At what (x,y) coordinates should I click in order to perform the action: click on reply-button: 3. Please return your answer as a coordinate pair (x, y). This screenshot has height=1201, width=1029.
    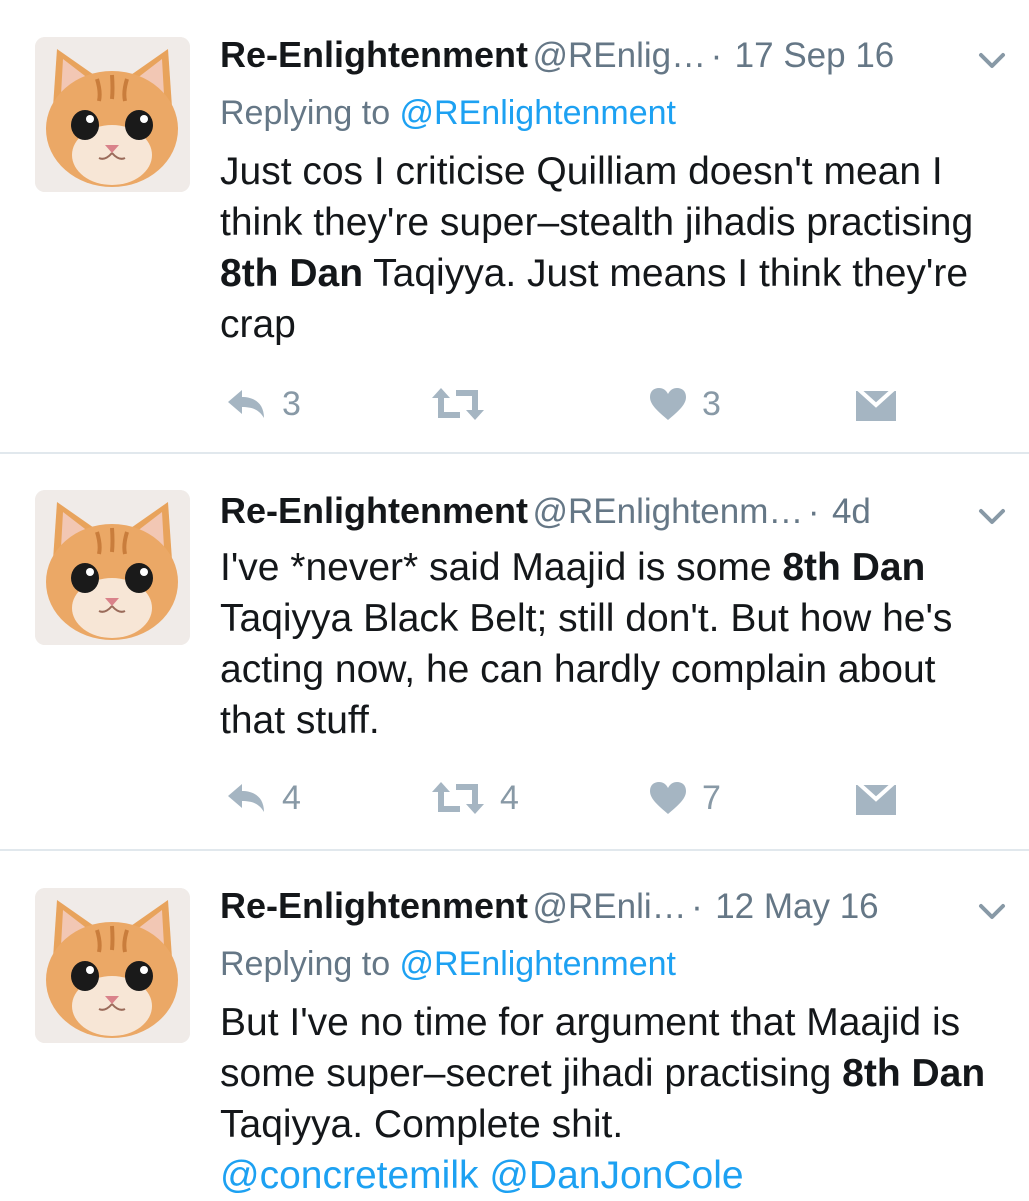
    Looking at the image, I should click on (262, 404).